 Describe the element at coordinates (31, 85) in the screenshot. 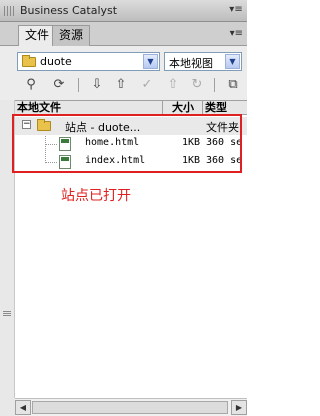

I see `connect-icon: ⚲` at that location.